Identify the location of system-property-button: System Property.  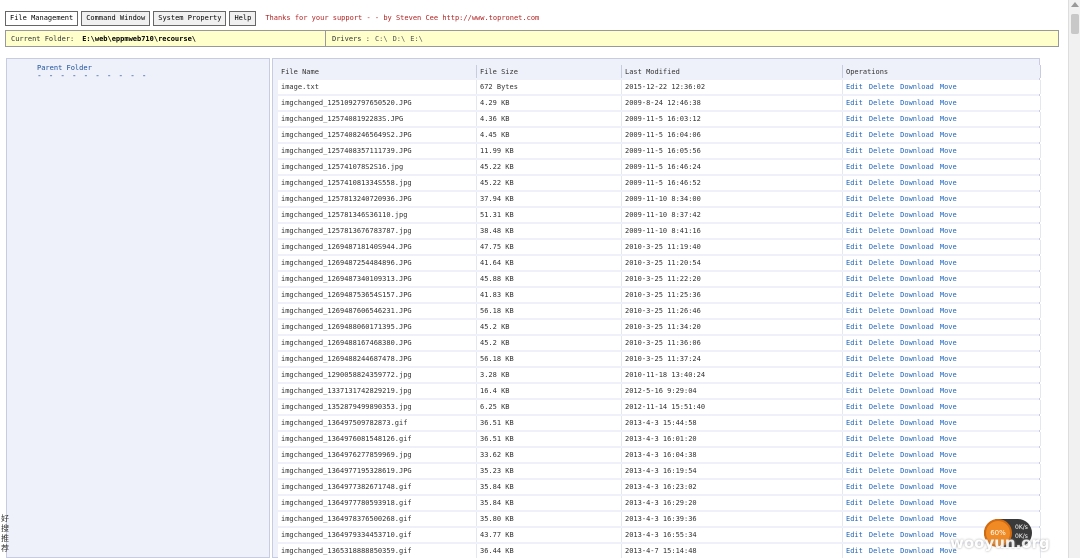
(190, 18).